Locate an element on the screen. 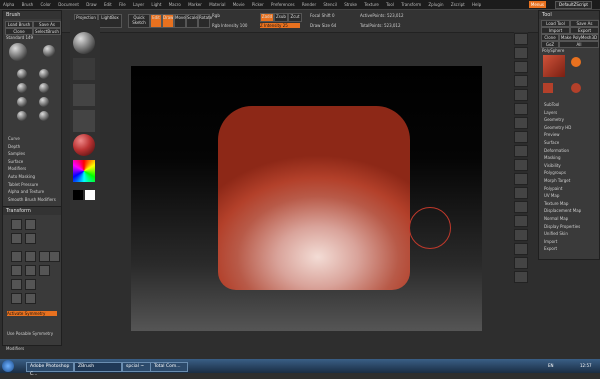 The width and height of the screenshot is (600, 379). scroll-icon is located at coordinates (521, 53).